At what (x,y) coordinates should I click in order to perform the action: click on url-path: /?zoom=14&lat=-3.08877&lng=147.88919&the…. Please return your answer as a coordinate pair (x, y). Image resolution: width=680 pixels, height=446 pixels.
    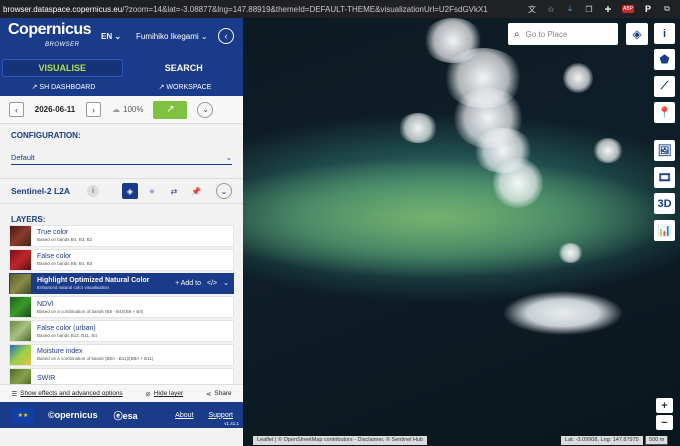
    Looking at the image, I should click on (305, 9).